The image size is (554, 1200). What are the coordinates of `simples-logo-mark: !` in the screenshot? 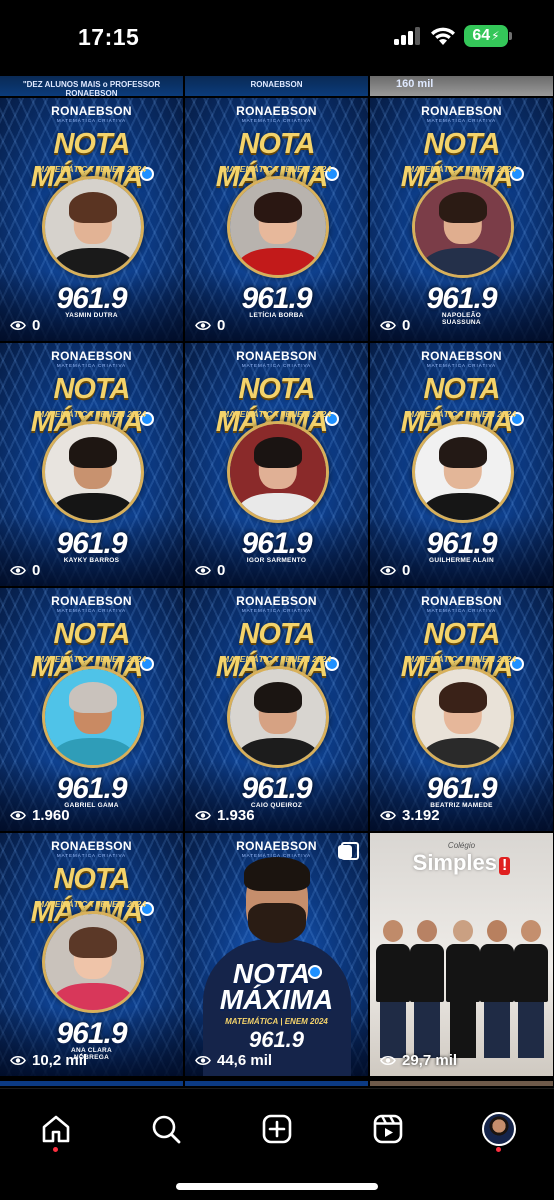 It's located at (505, 866).